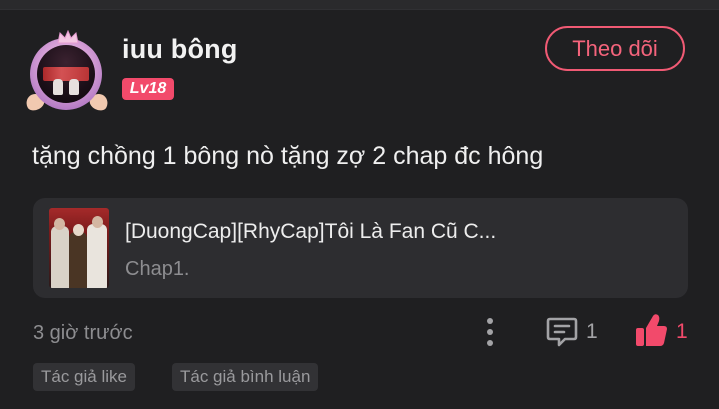 This screenshot has width=719, height=409. I want to click on like-count: 1, so click(682, 331).